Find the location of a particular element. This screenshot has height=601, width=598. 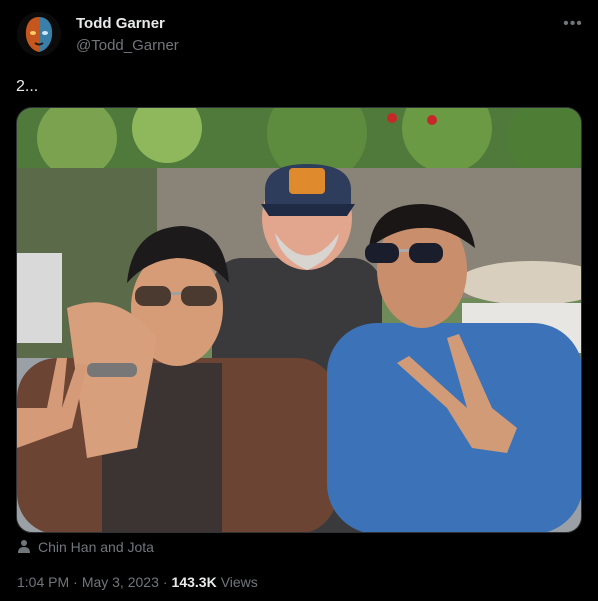

tweet-time: 1:04 PM is located at coordinates (43, 582).